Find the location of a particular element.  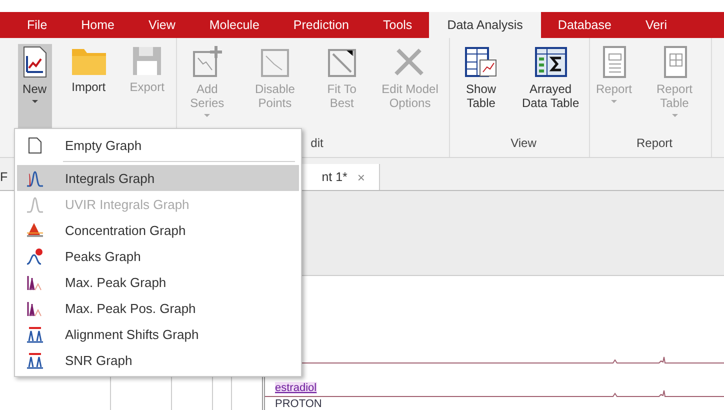

ribbon-tab: Prediction is located at coordinates (321, 25).